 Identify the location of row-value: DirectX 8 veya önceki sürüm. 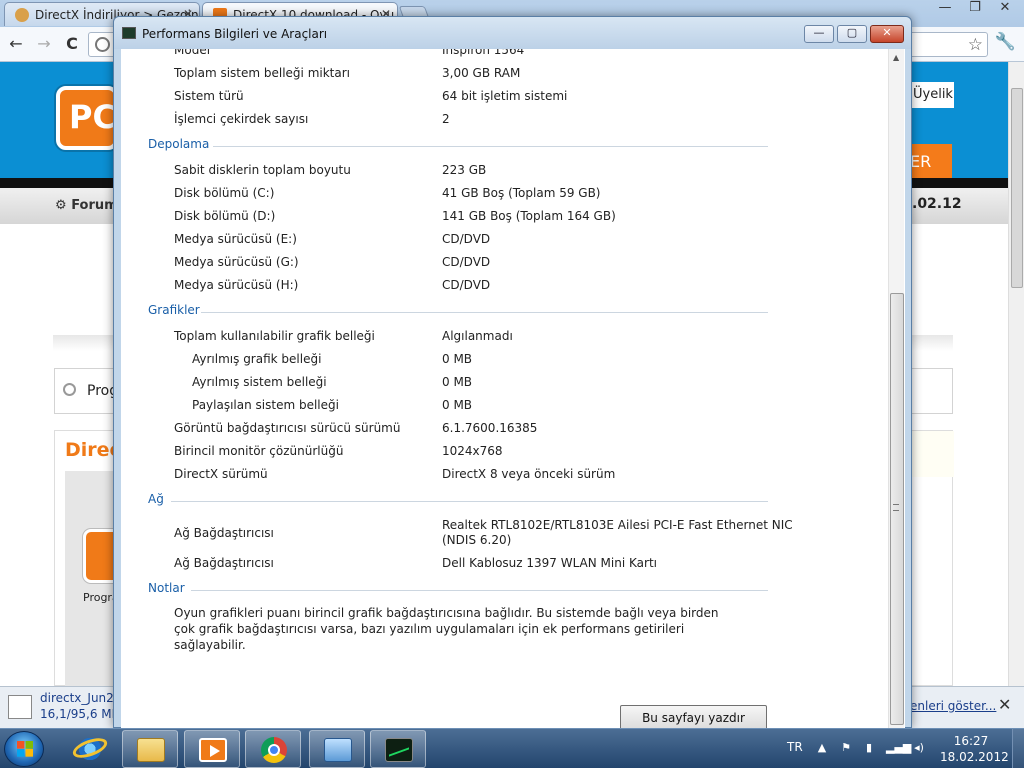
(529, 474).